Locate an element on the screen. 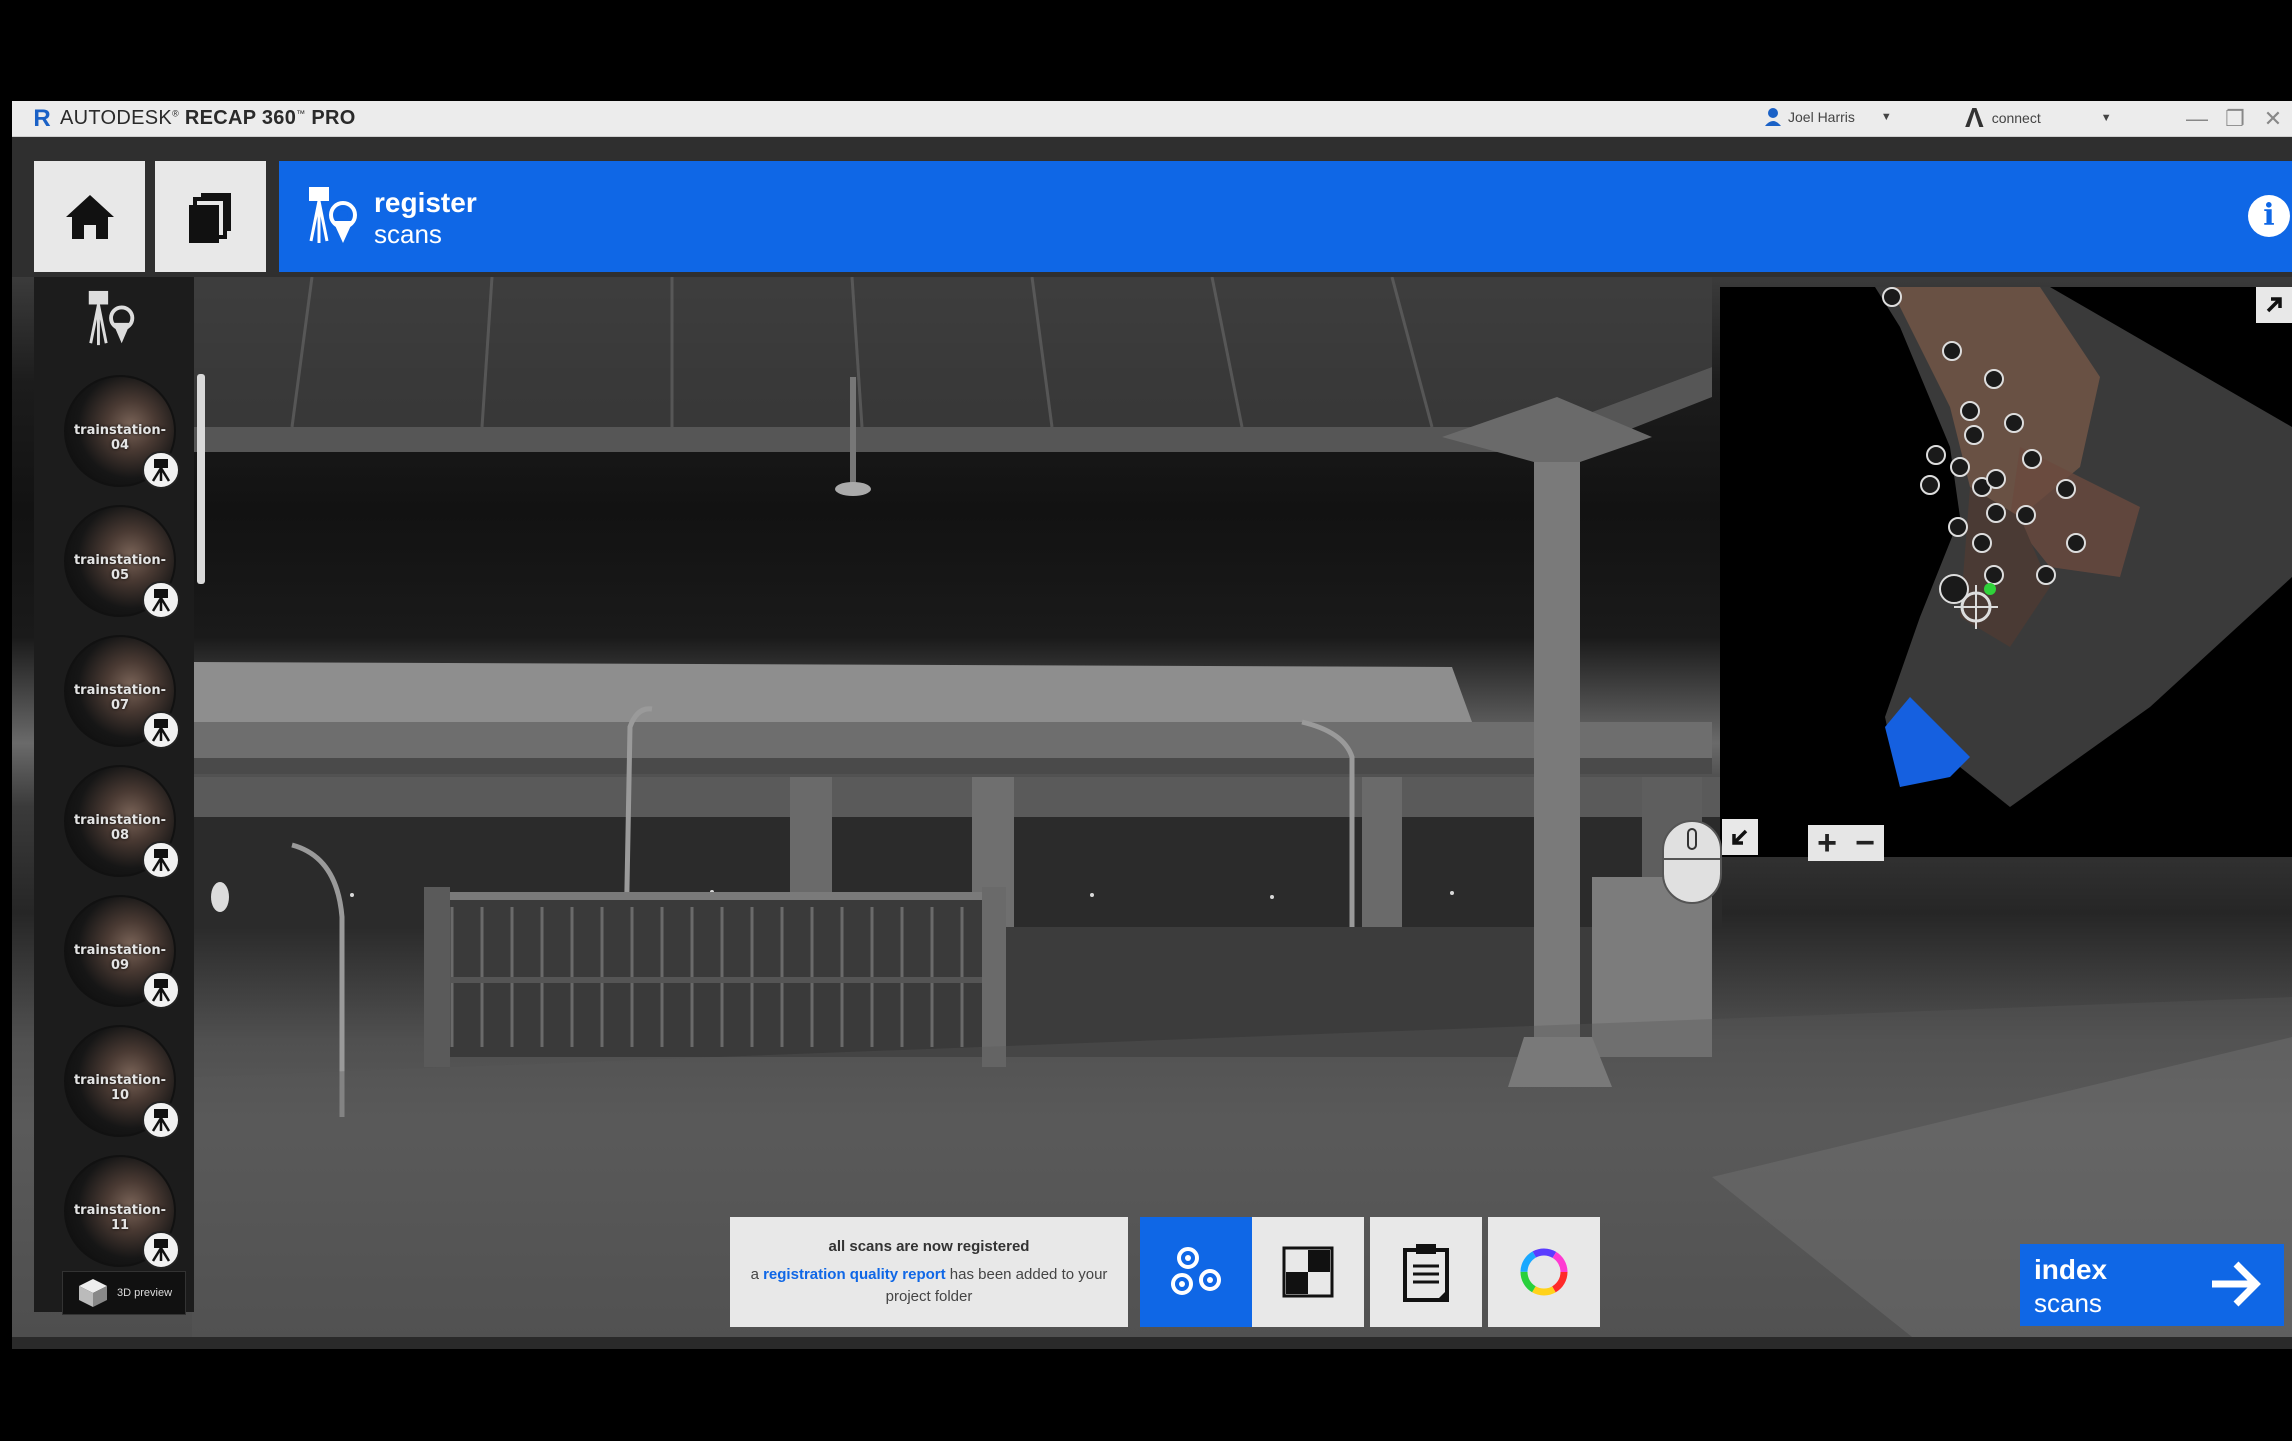  zoom-in-button: + is located at coordinates (1827, 843).